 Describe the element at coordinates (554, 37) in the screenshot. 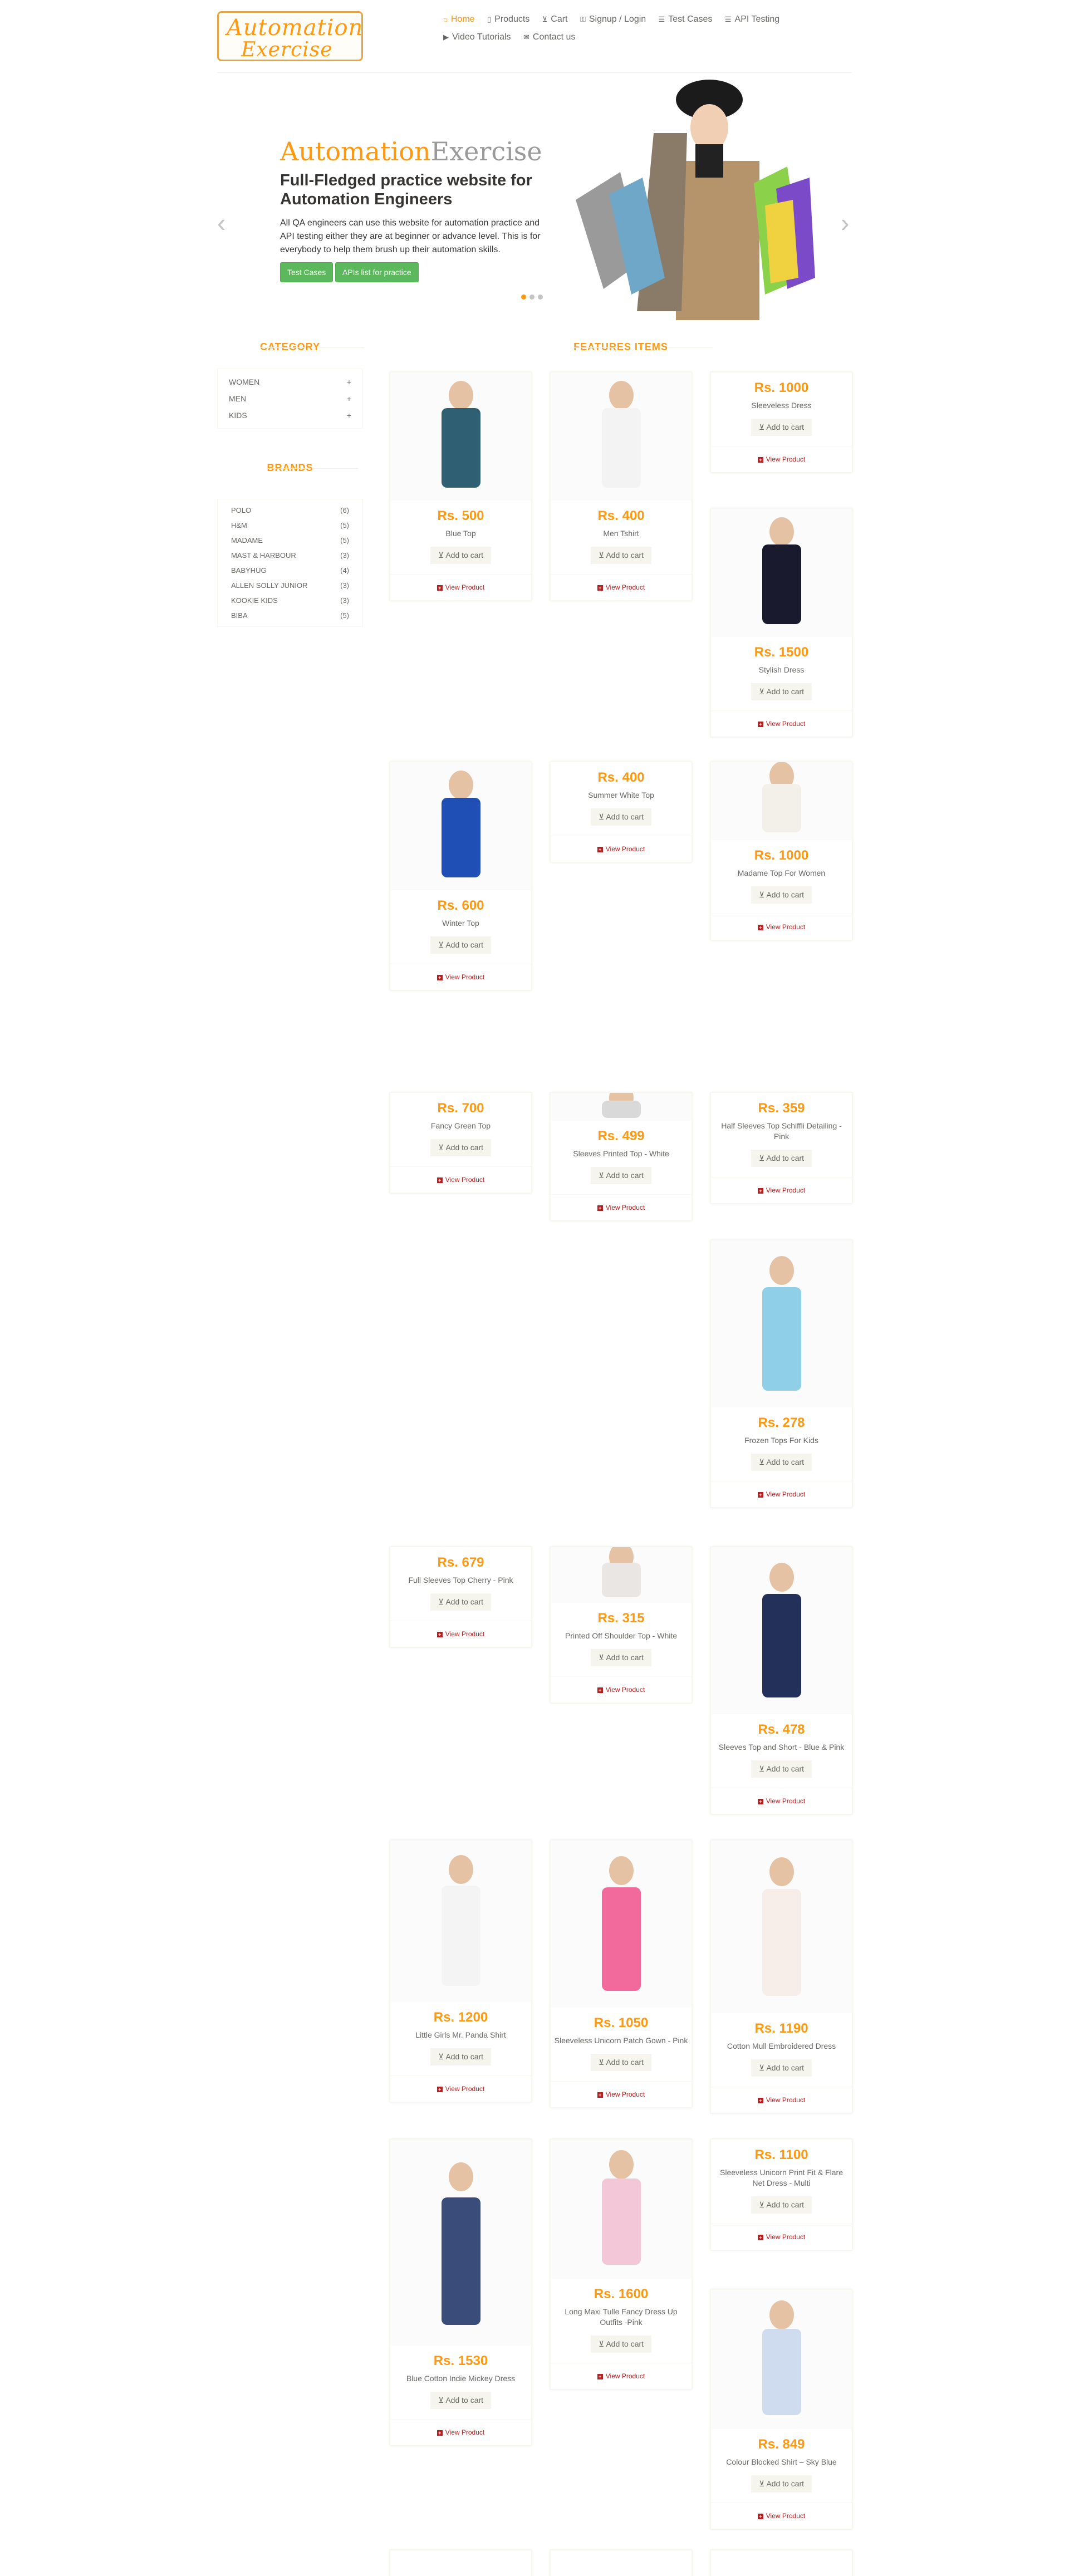

I see `nav-label: Contact us` at that location.